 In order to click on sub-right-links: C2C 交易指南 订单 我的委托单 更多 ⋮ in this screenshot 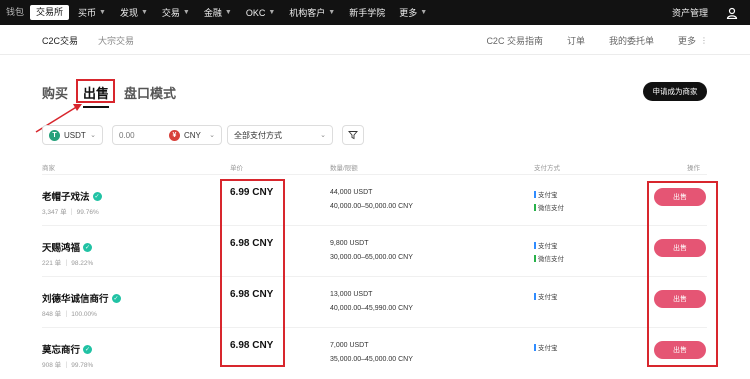, I will do `click(585, 40)`.